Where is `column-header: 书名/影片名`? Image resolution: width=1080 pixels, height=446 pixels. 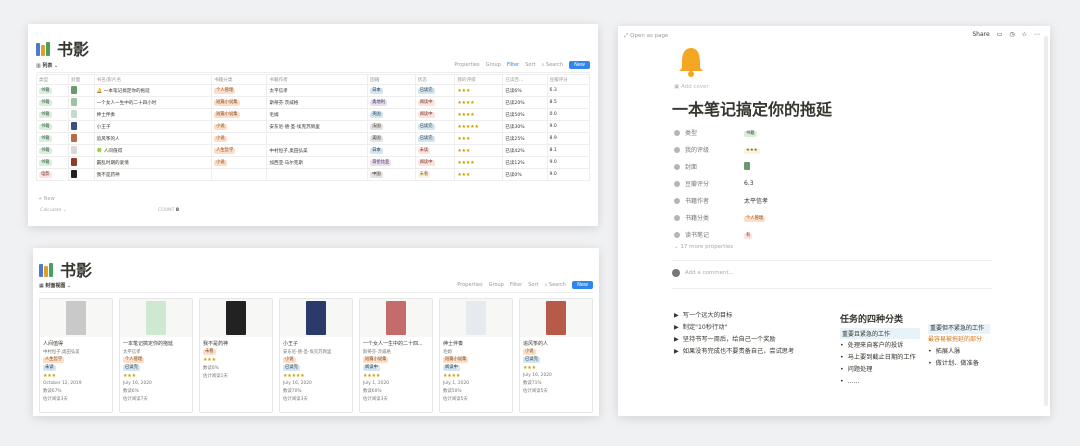
column-header: 书名/影片名 is located at coordinates (153, 79).